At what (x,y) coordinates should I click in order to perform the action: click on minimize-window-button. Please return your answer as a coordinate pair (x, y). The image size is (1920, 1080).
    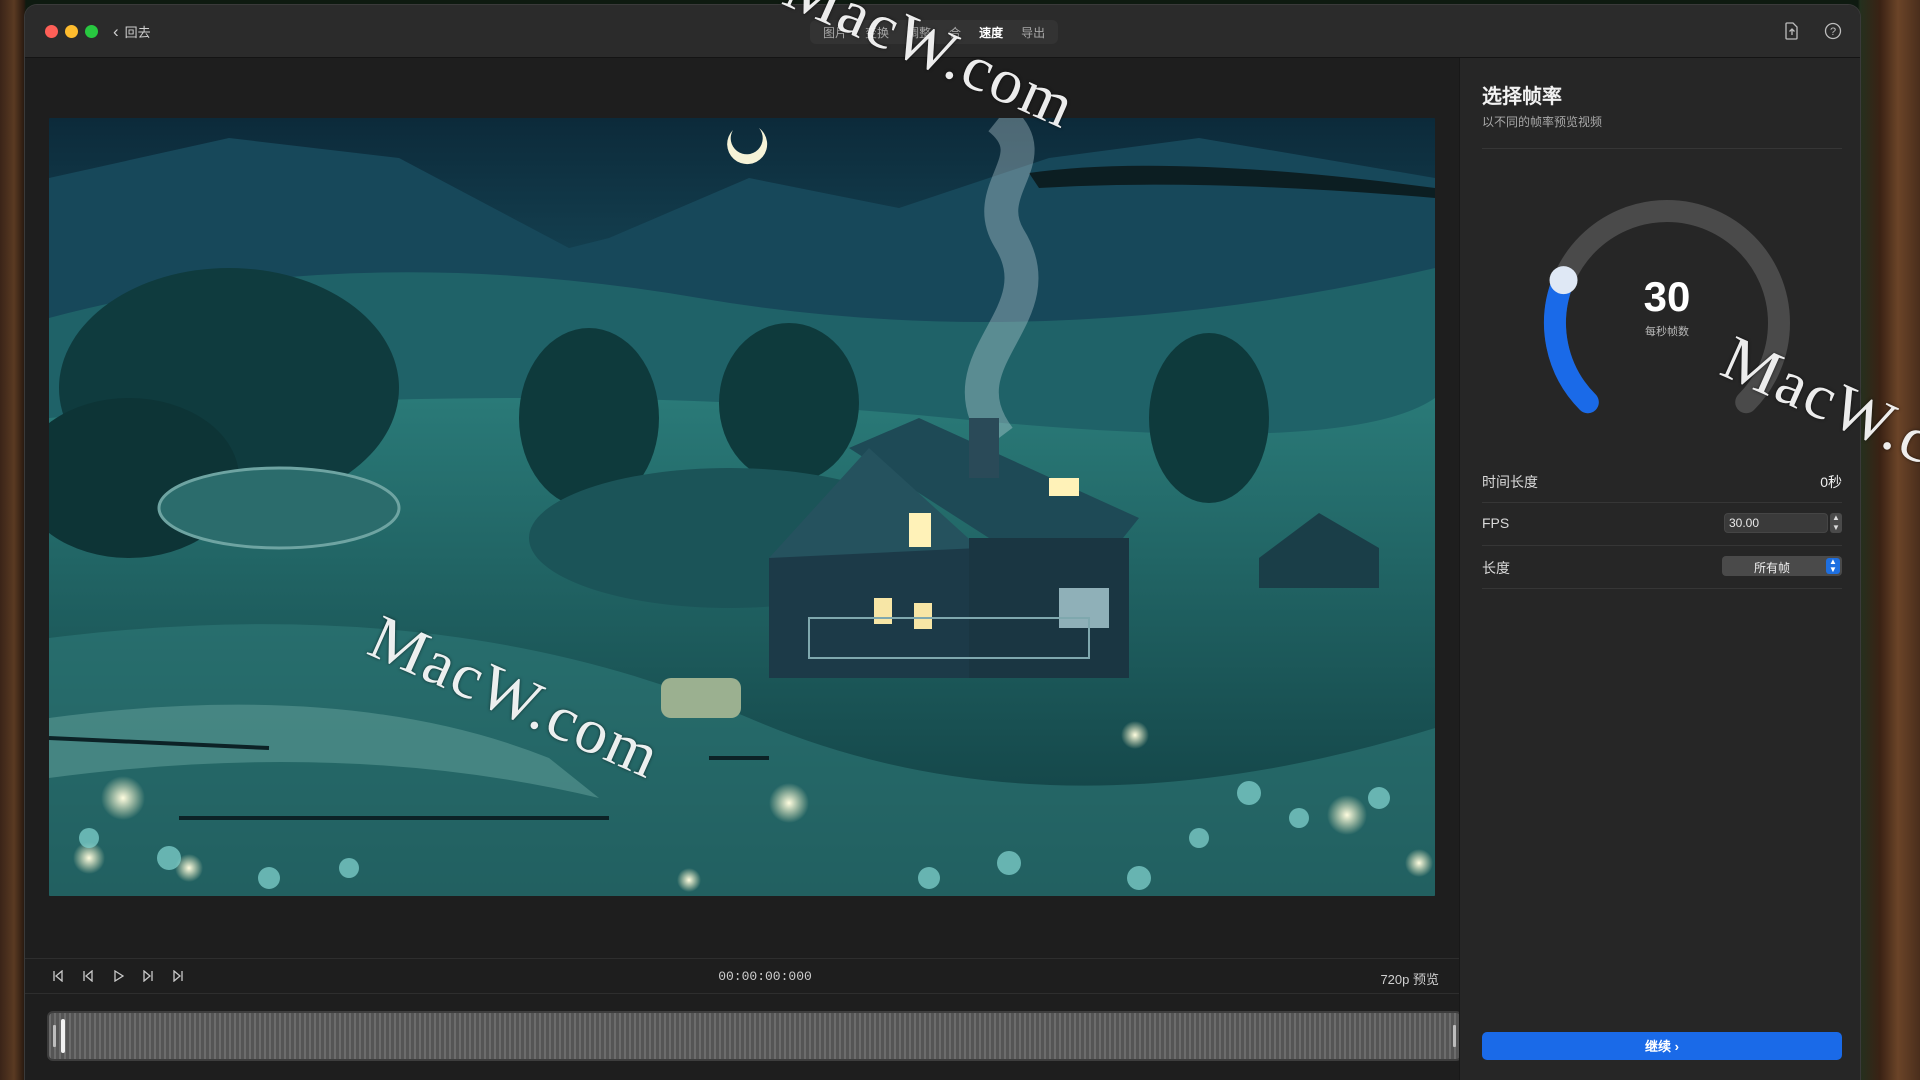
    Looking at the image, I should click on (71, 31).